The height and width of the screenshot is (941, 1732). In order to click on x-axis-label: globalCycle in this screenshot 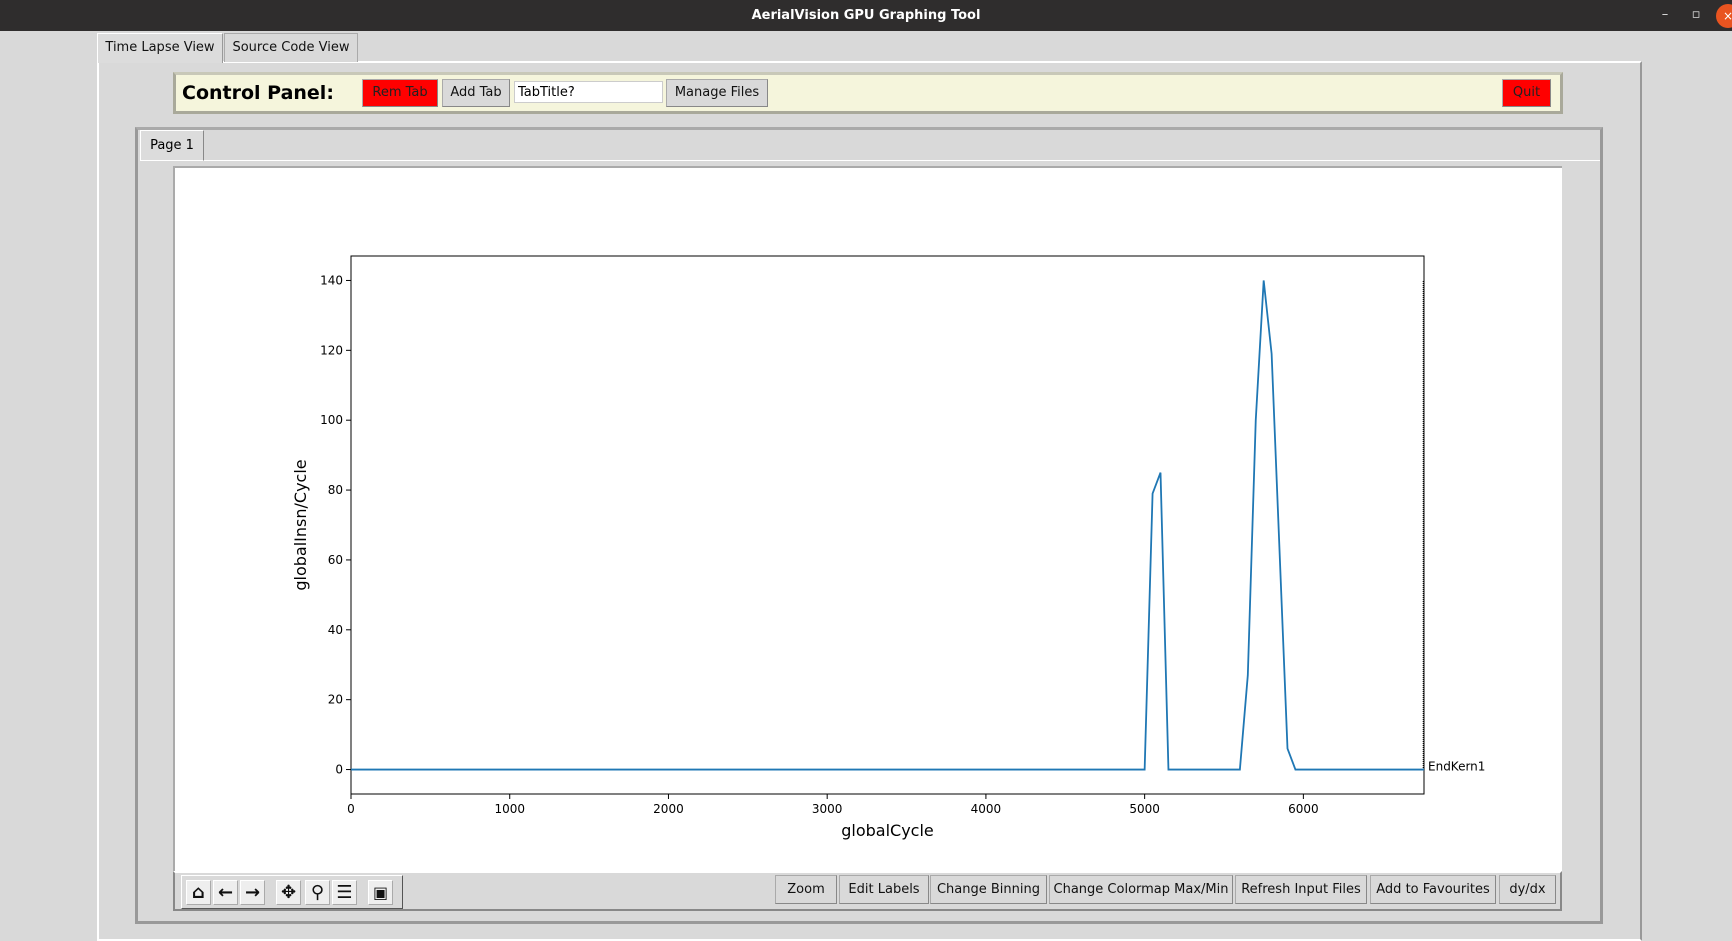, I will do `click(887, 830)`.